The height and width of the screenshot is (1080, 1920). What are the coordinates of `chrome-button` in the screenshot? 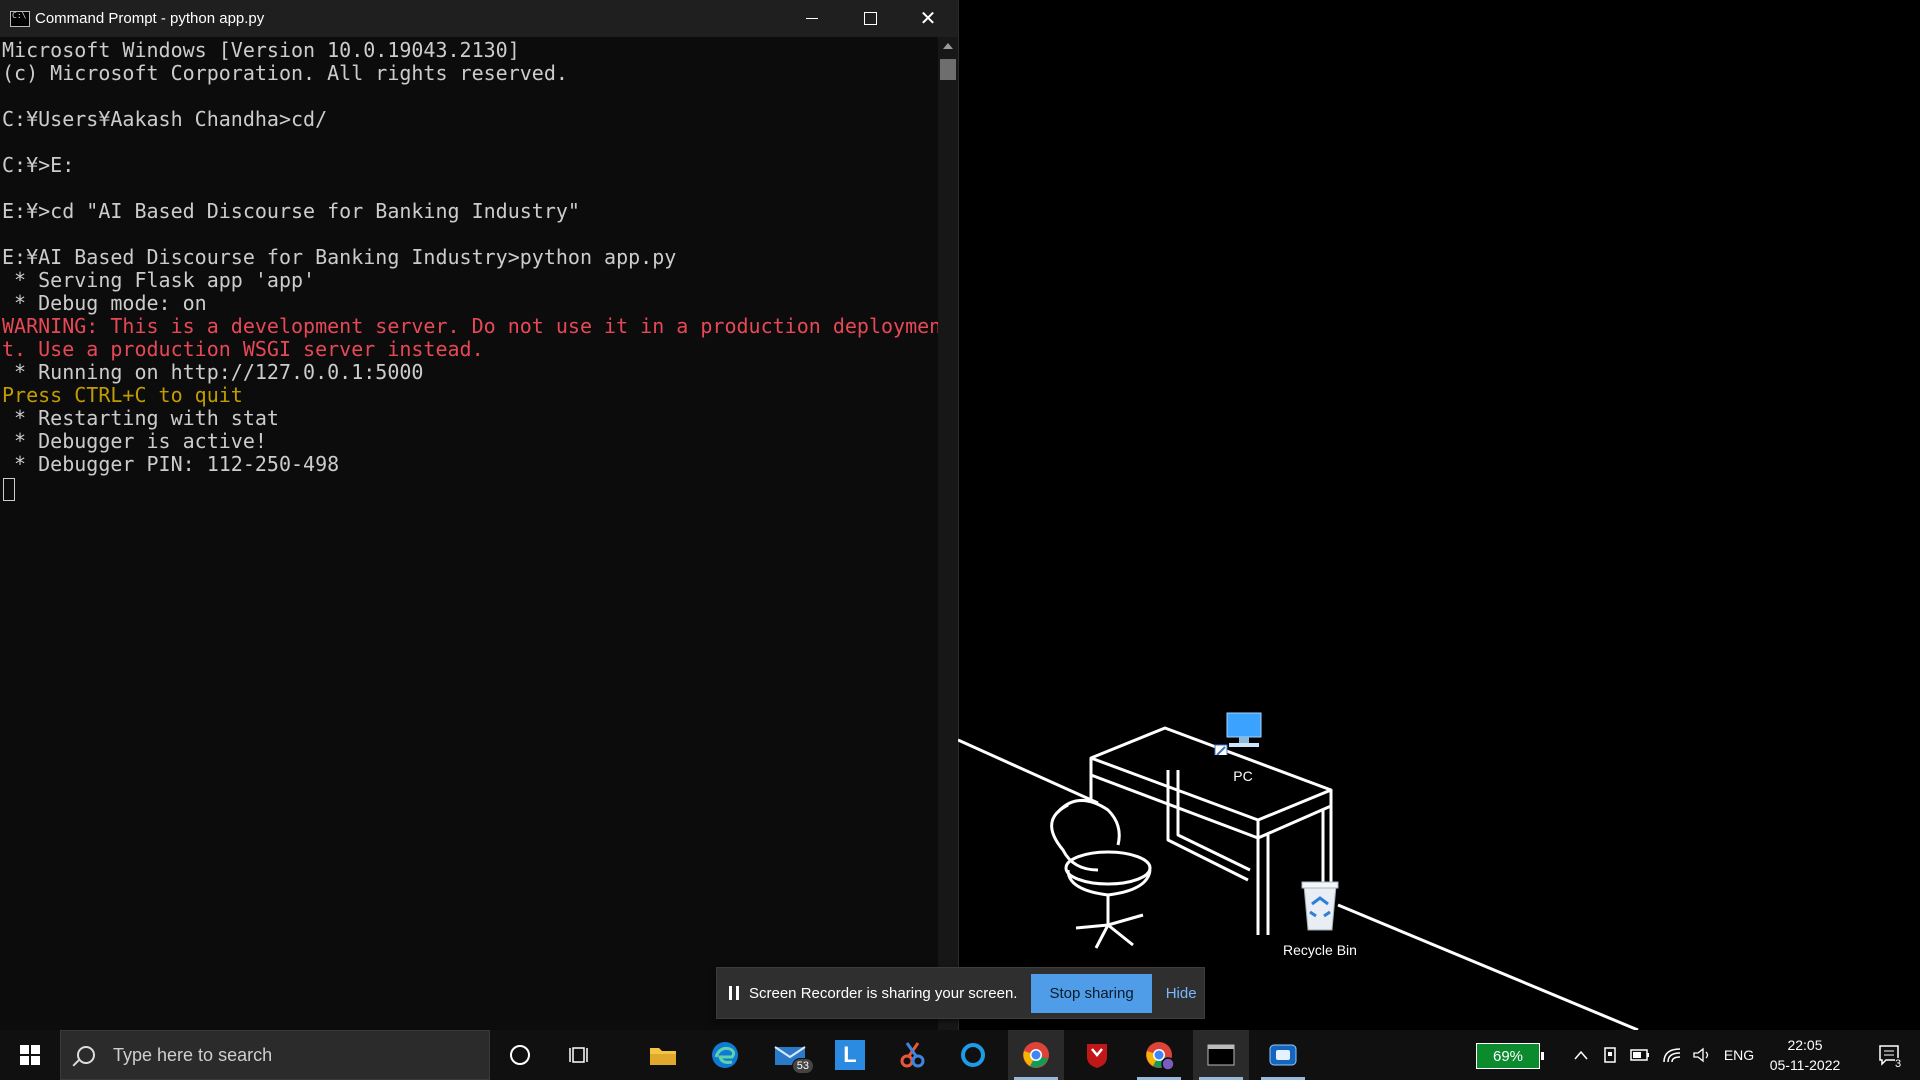 It's located at (1036, 1055).